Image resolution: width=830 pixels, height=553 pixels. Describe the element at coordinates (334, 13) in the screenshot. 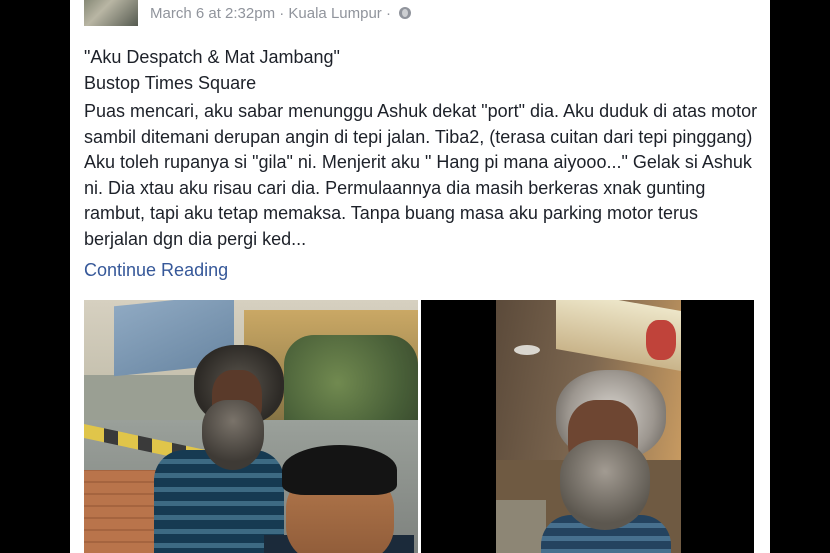

I see `post-location: Kuala Lumpur` at that location.